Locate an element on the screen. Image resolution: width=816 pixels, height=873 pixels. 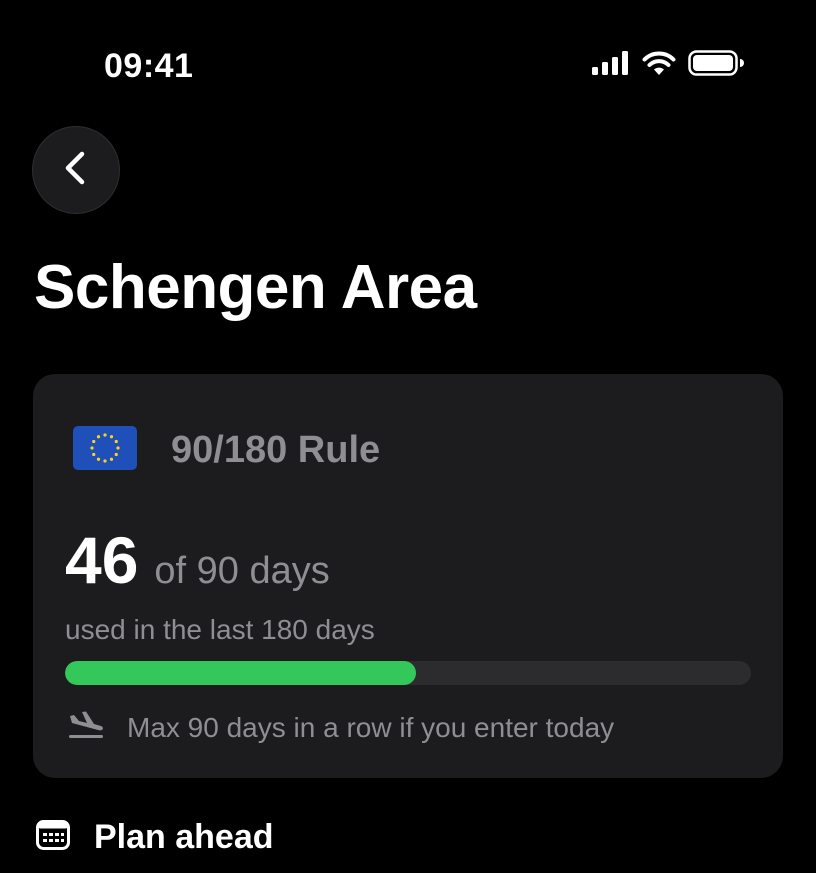
plan-ahead-button: Plan ahead is located at coordinates (155, 837).